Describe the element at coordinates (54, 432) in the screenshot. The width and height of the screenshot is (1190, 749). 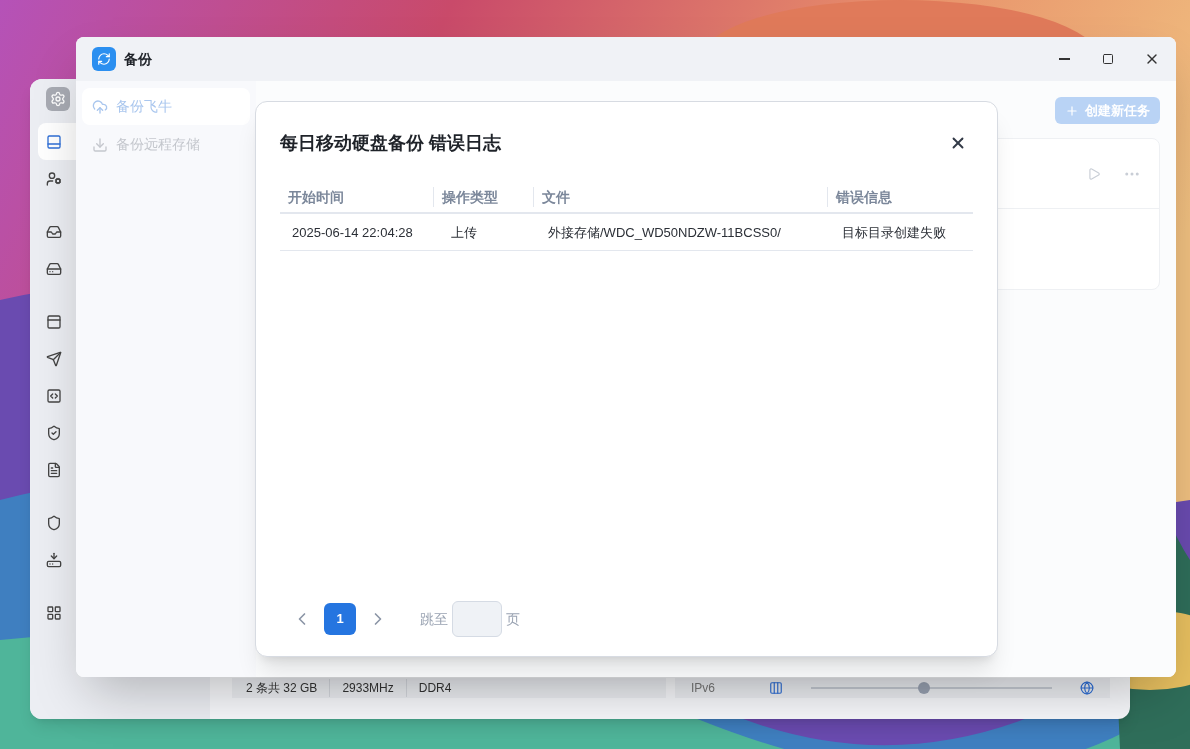
I see `shield-check-icon` at that location.